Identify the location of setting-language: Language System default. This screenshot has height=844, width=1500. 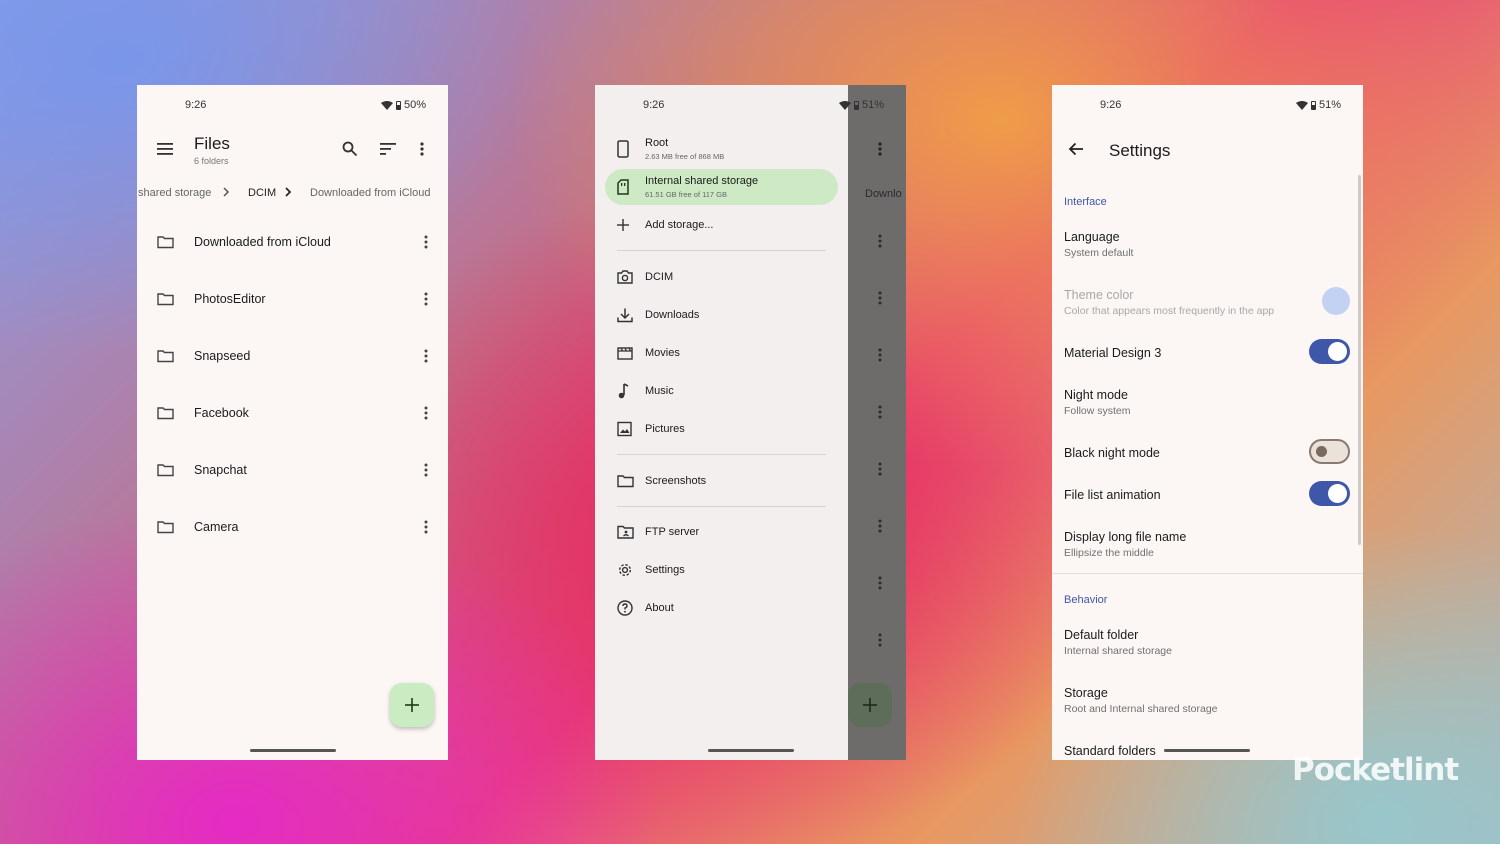
(1207, 244).